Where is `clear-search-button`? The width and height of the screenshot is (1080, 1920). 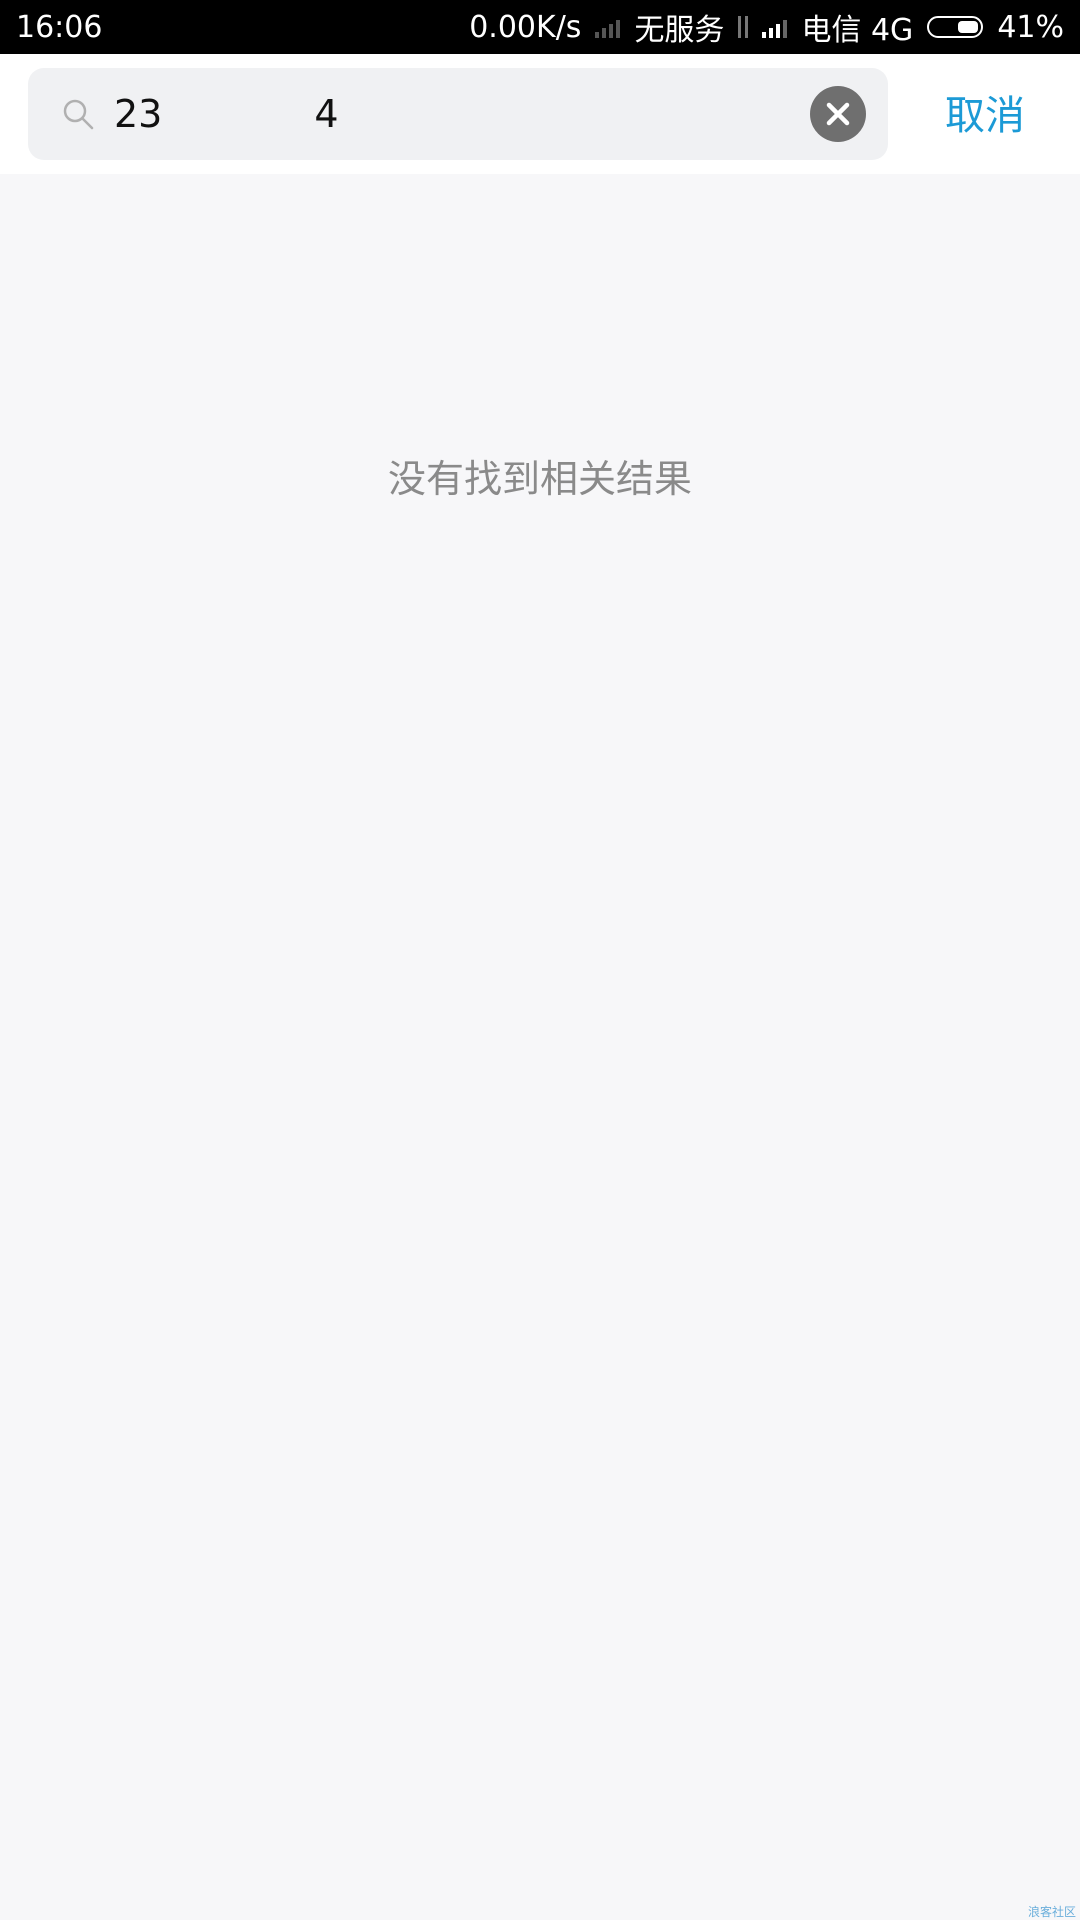 clear-search-button is located at coordinates (838, 114).